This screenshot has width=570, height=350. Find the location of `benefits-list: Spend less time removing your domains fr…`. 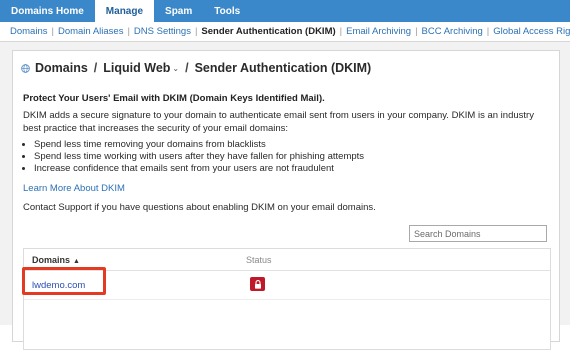

benefits-list: Spend less time removing your domains fr… is located at coordinates (193, 157).